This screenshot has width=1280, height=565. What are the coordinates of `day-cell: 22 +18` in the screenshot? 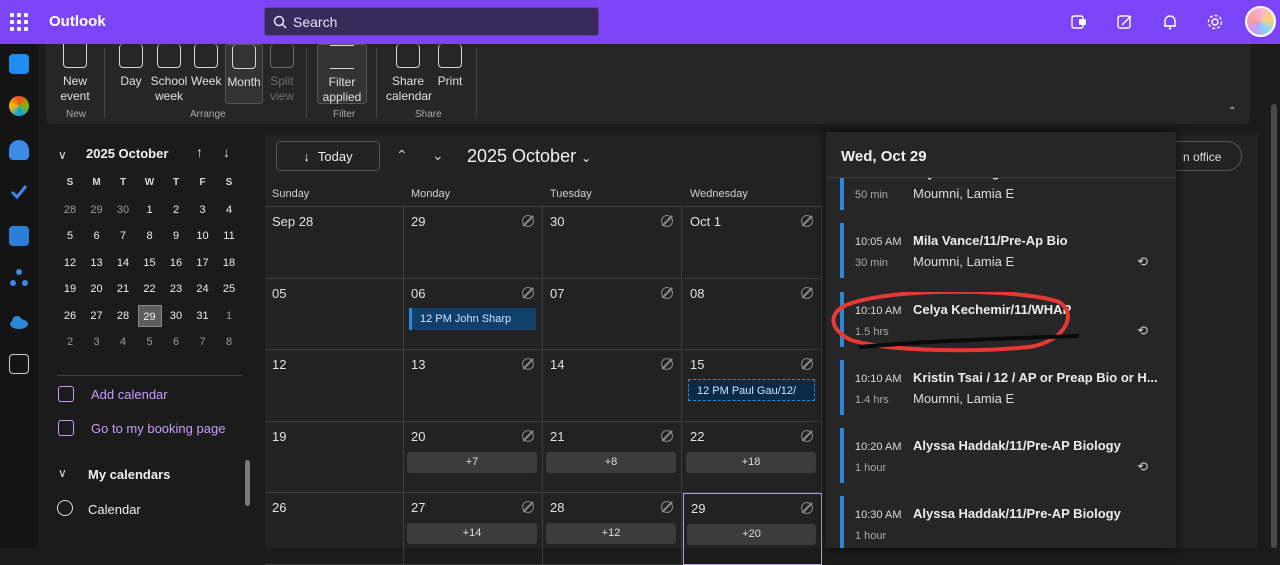 It's located at (752, 457).